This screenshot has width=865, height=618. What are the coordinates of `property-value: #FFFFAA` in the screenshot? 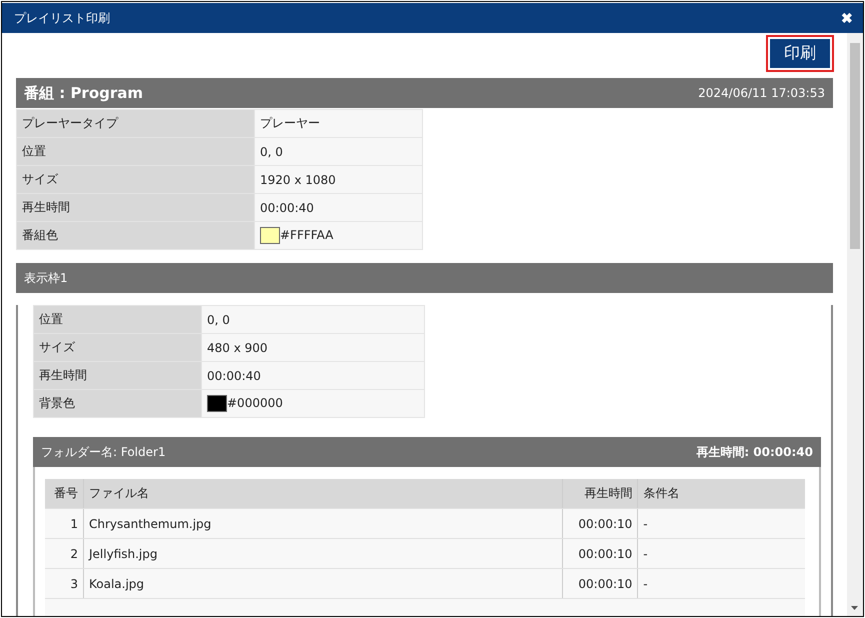 It's located at (338, 236).